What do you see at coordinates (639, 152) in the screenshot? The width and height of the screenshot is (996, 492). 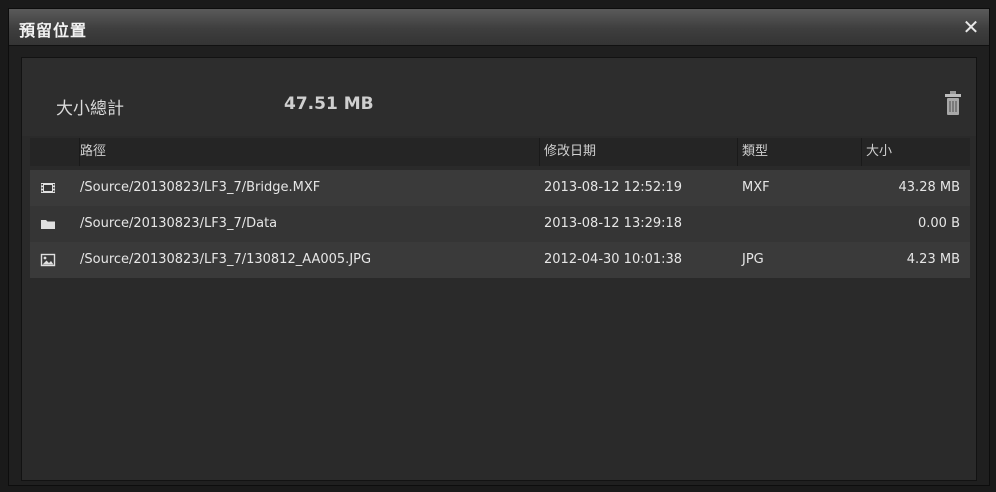 I see `header-modified-date: 修改日期` at bounding box center [639, 152].